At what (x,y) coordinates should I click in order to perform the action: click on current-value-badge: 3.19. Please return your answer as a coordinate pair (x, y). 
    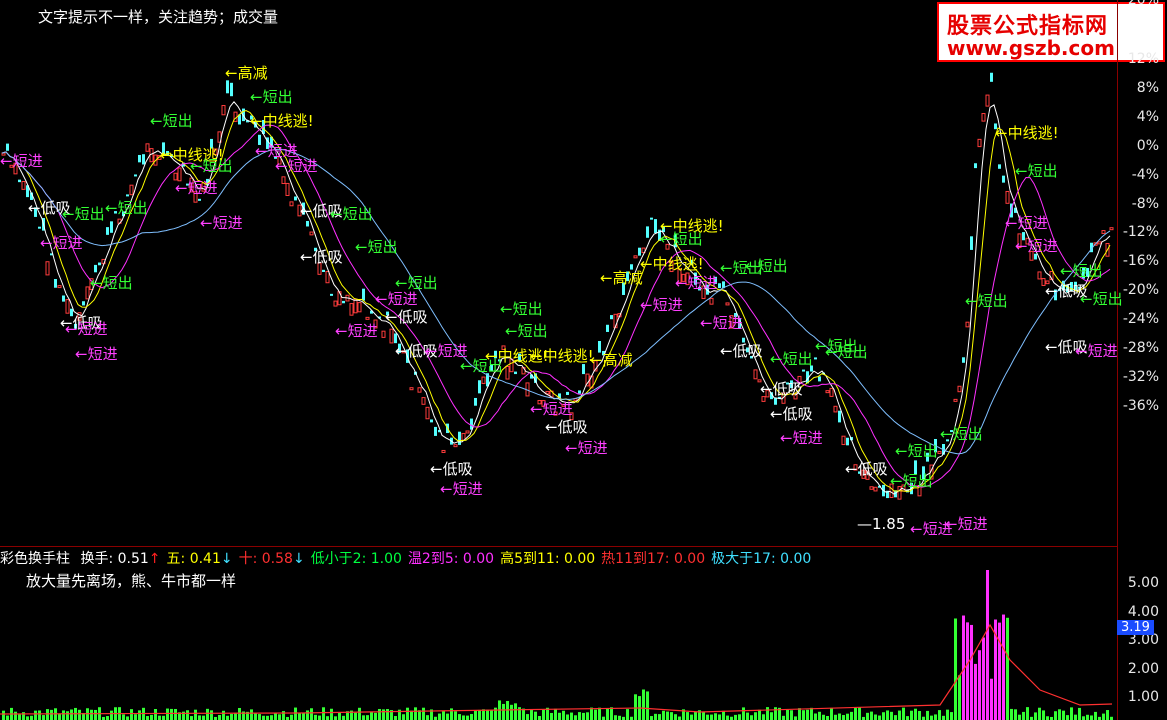
    Looking at the image, I should click on (1135, 627).